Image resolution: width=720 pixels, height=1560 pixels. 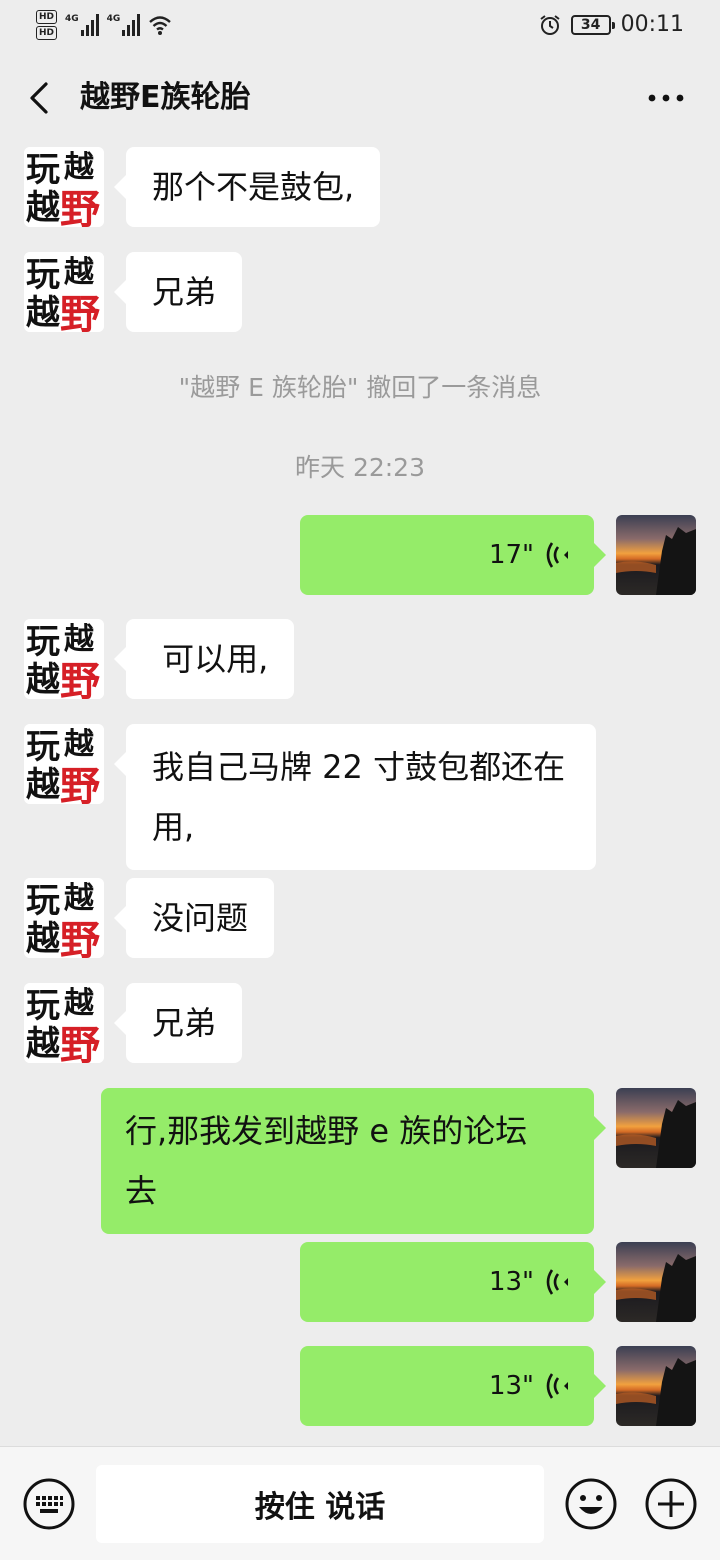 What do you see at coordinates (360, 387) in the screenshot?
I see `recall-notice: "越野 E 族轮胎" 撤回了一条消息` at bounding box center [360, 387].